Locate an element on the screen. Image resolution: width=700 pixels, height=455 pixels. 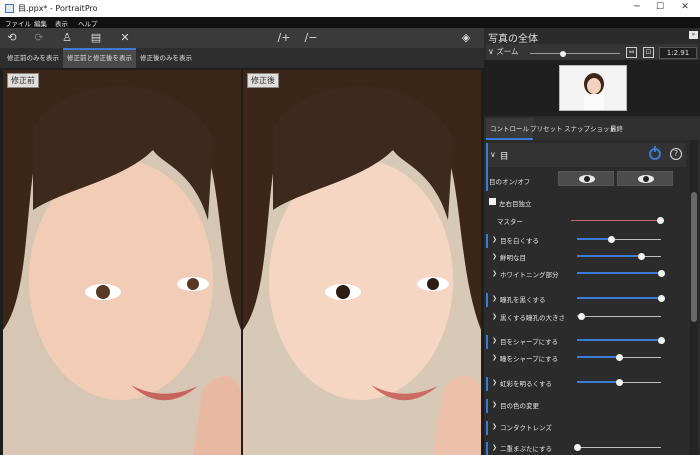
mask-slider-track is located at coordinates (616, 220).